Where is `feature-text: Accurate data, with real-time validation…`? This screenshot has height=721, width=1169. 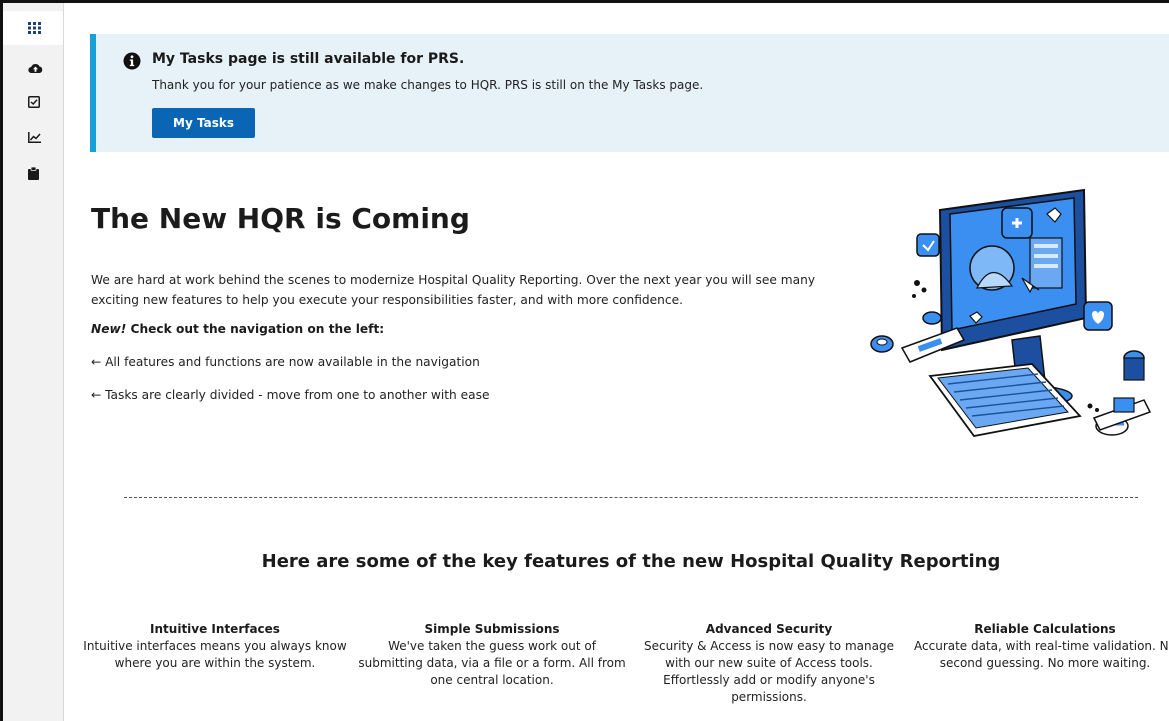 feature-text: Accurate data, with real-time validation… is located at coordinates (1041, 654).